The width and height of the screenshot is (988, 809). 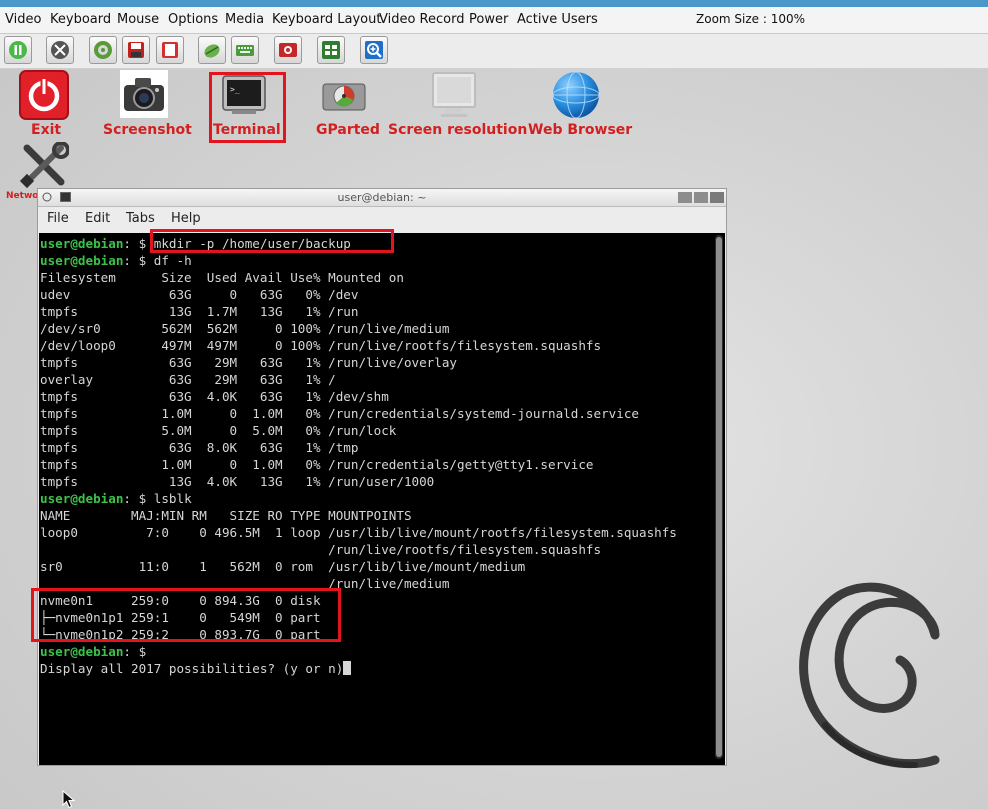 I want to click on terminal-titlebar: user@debian: ~, so click(x=382, y=198).